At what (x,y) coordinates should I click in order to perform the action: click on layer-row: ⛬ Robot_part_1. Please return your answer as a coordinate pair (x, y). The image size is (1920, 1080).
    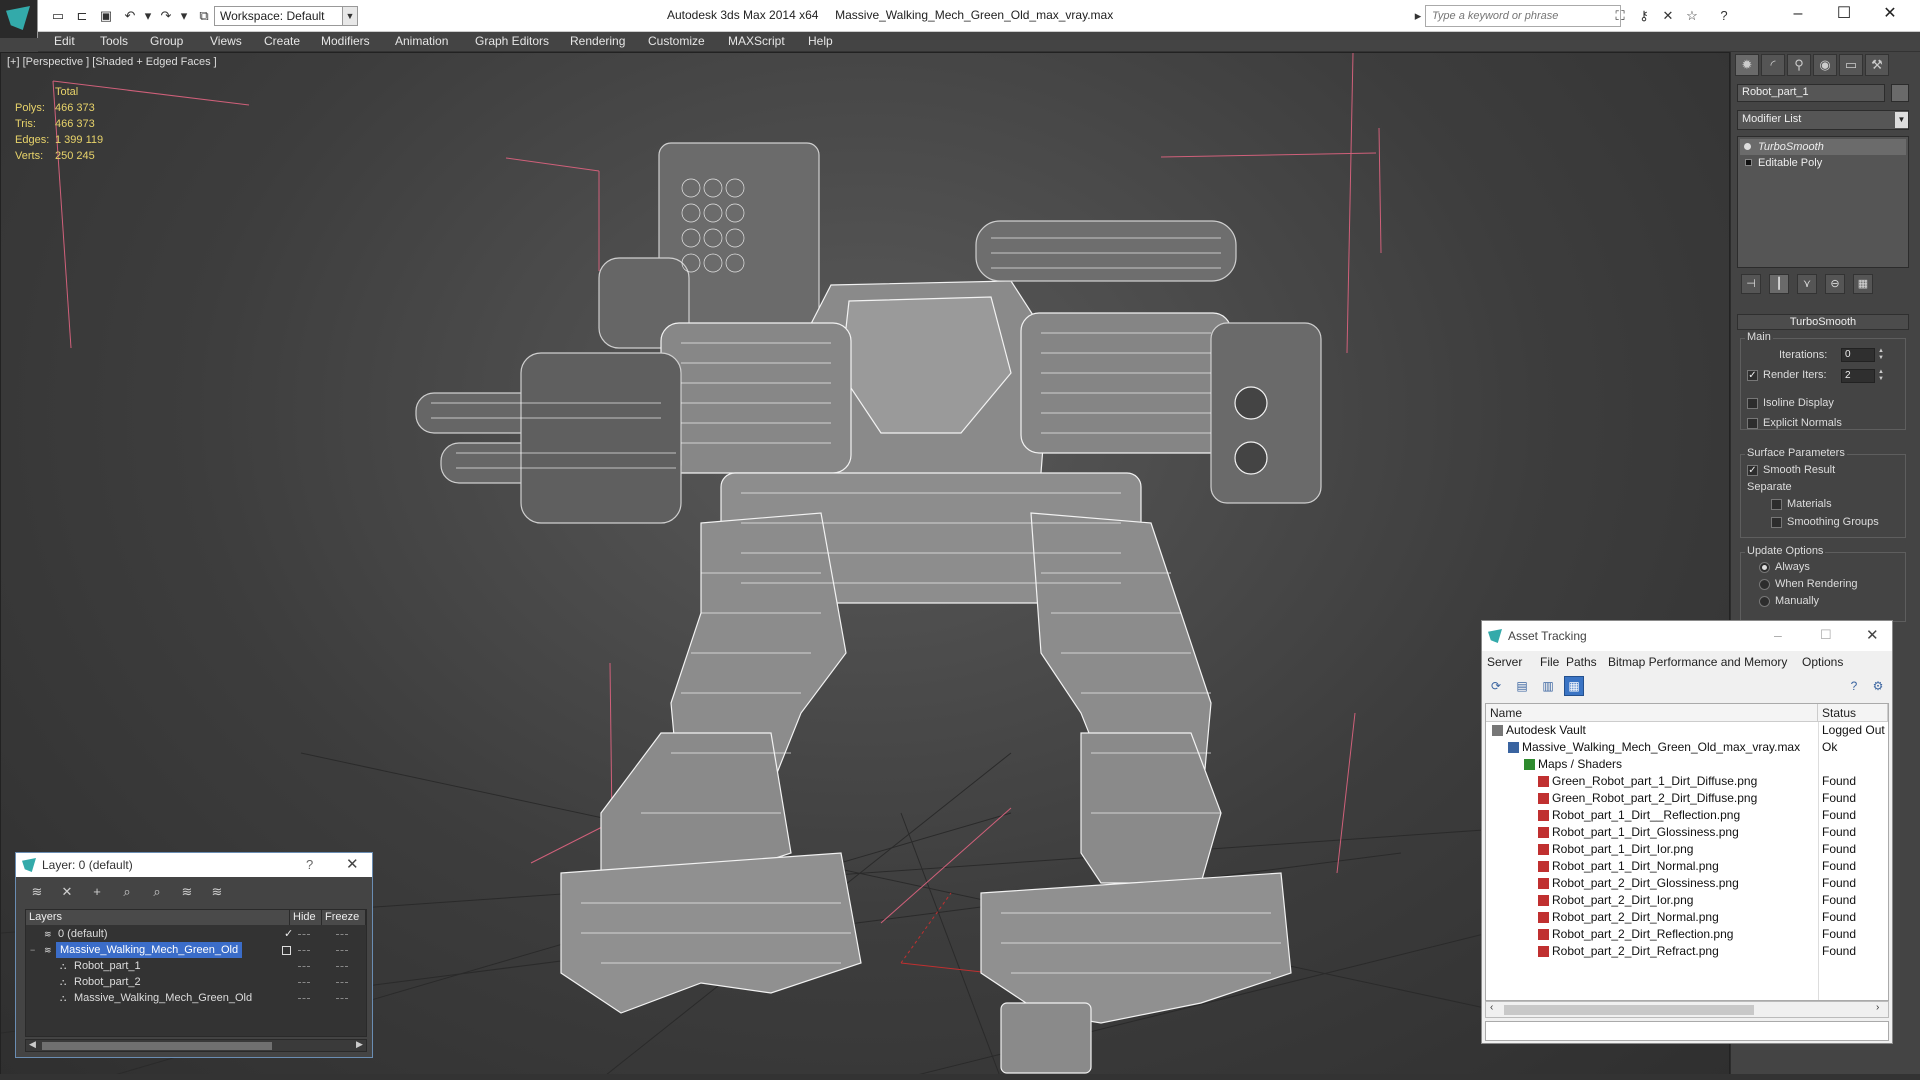
    Looking at the image, I should click on (196, 966).